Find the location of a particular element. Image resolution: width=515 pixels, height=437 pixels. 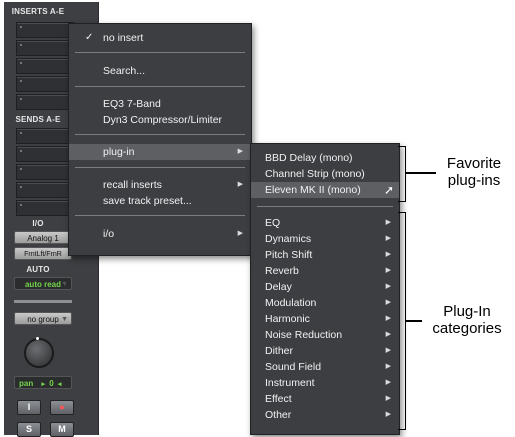

menu-item-label: Harmonic is located at coordinates (287, 319).